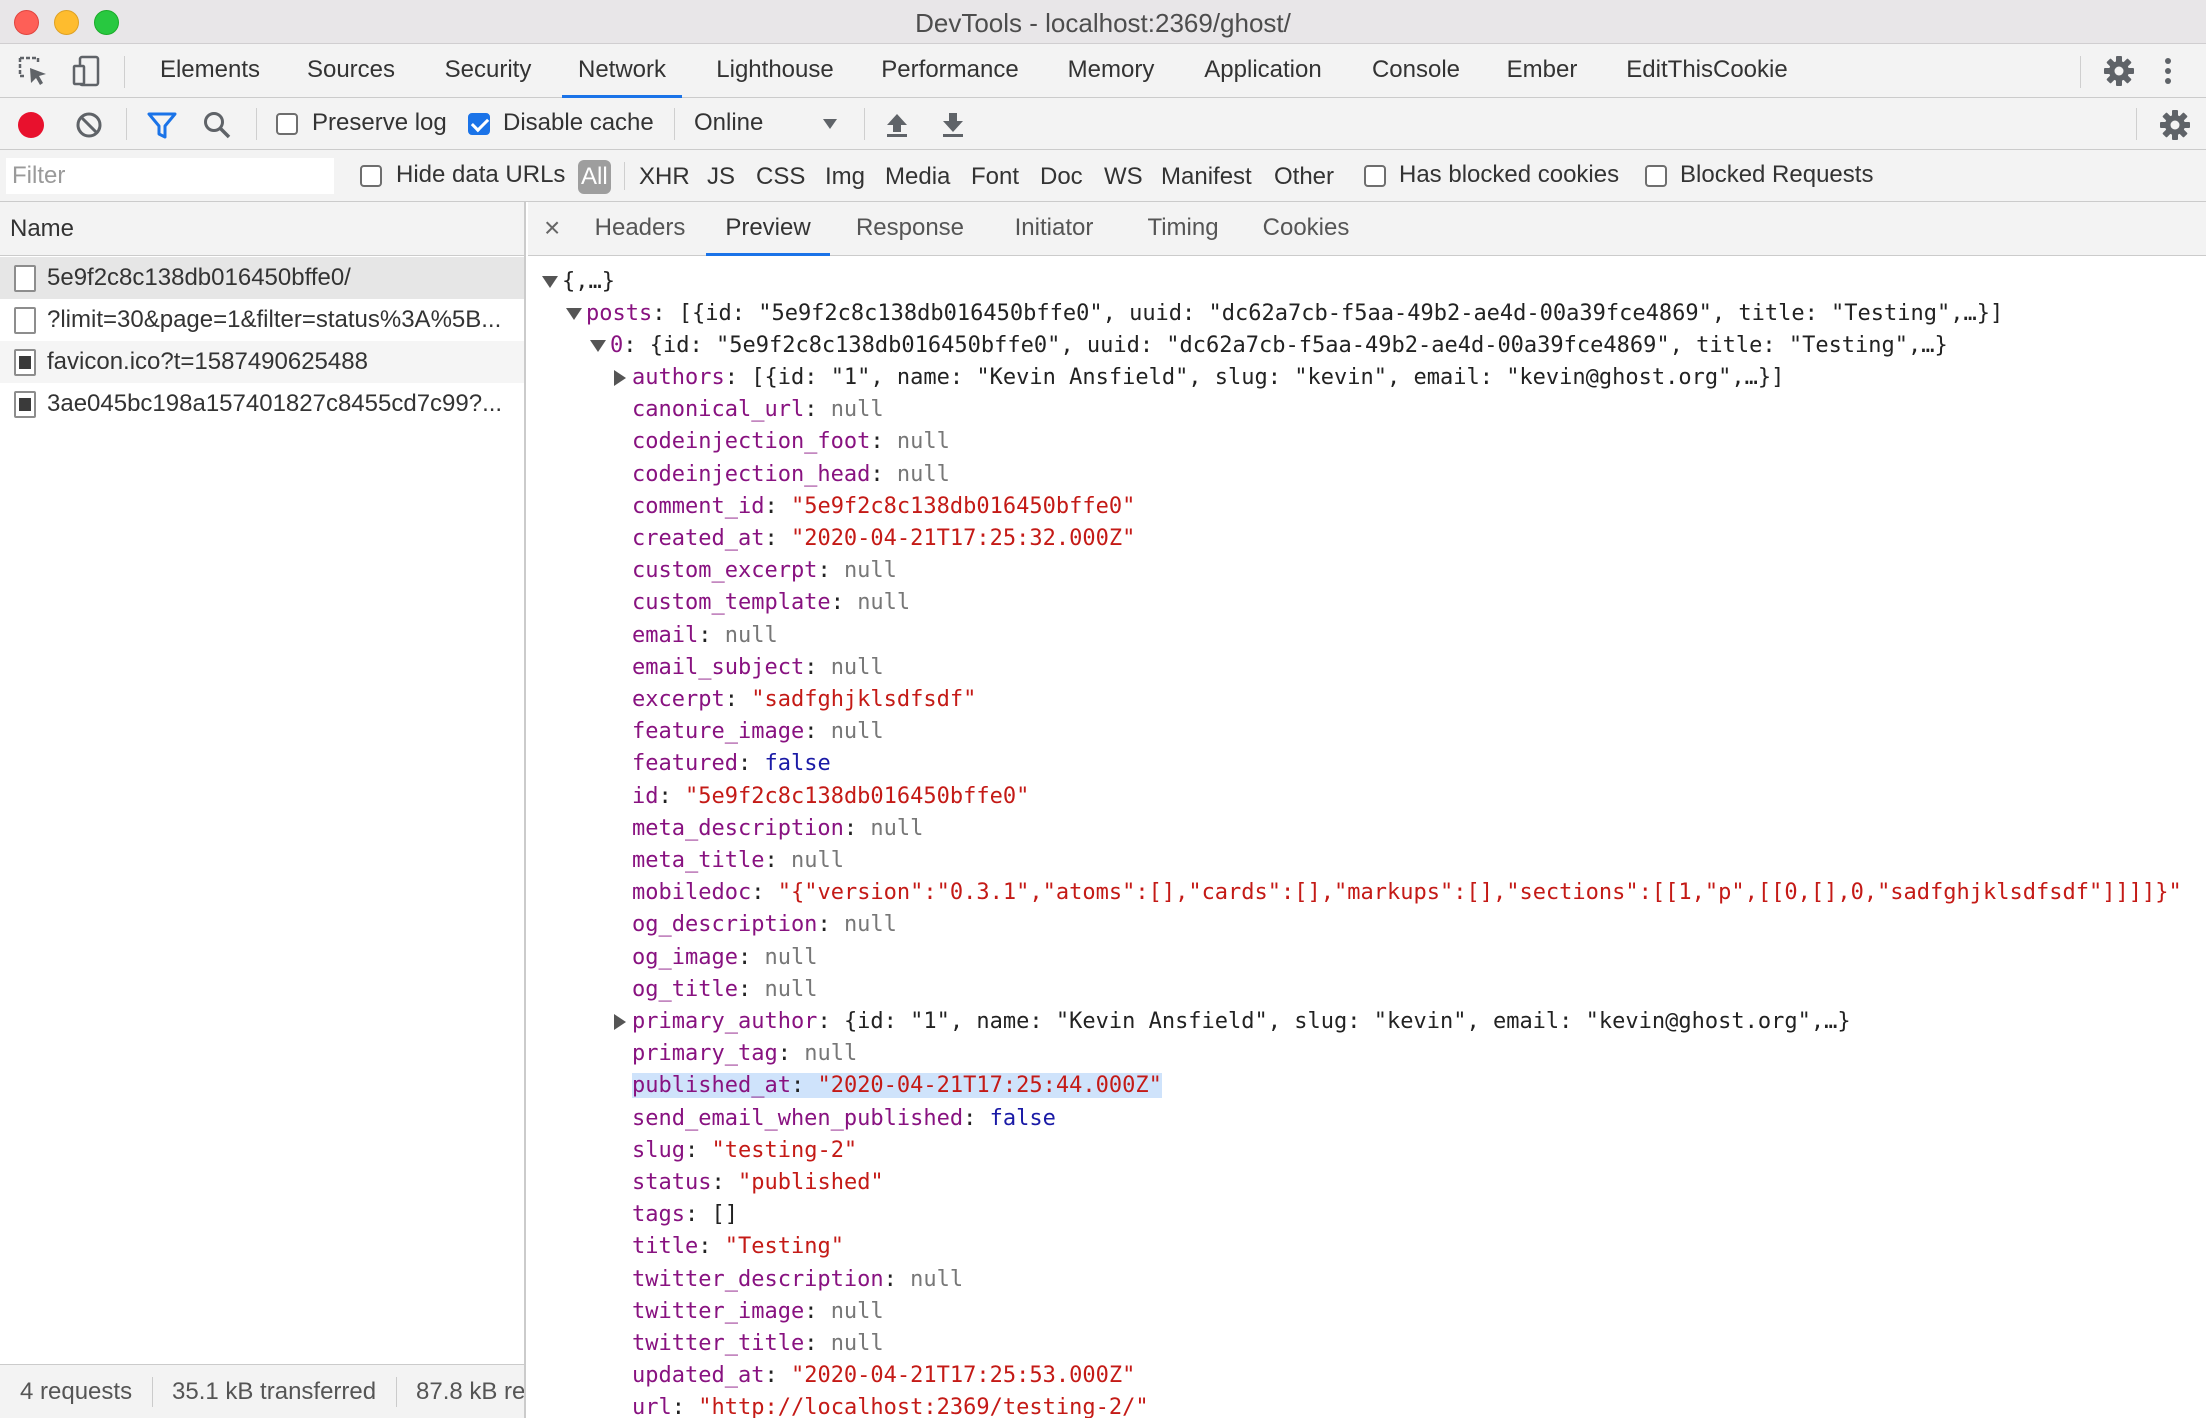 The width and height of the screenshot is (2206, 1418). Describe the element at coordinates (775, 71) in the screenshot. I see `tab-lighthouse: Lighthouse` at that location.